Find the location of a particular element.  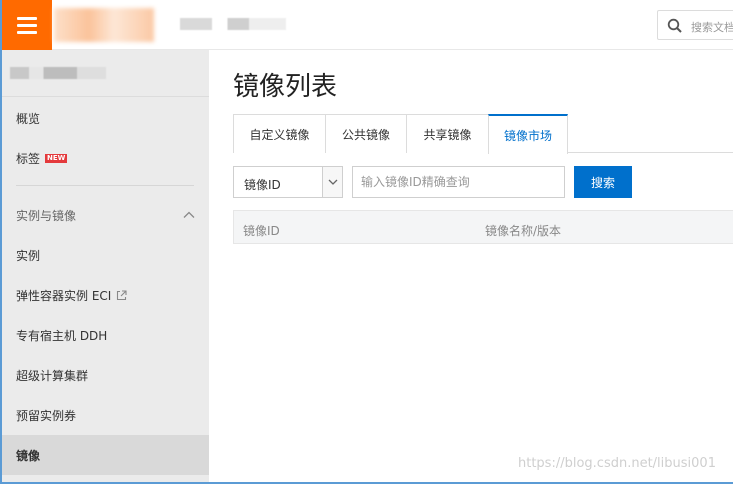

select-arrow is located at coordinates (332, 182).